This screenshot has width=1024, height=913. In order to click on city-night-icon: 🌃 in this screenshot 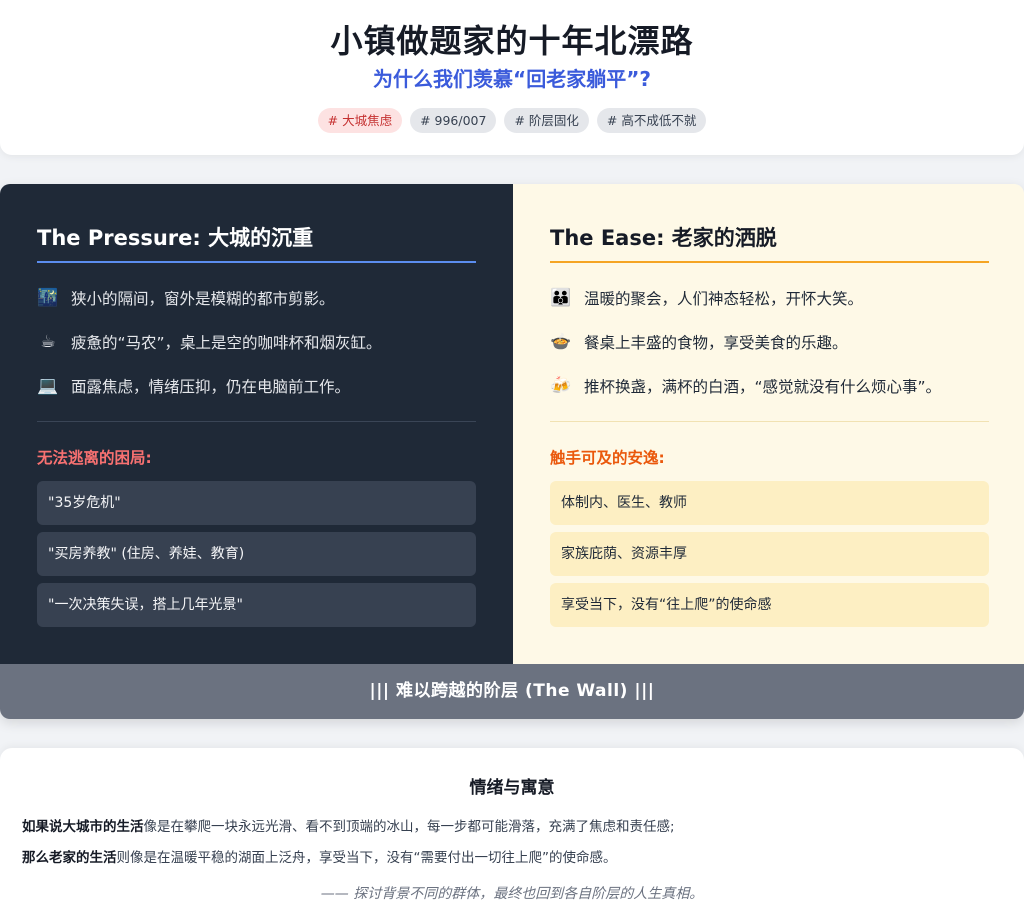, I will do `click(48, 298)`.